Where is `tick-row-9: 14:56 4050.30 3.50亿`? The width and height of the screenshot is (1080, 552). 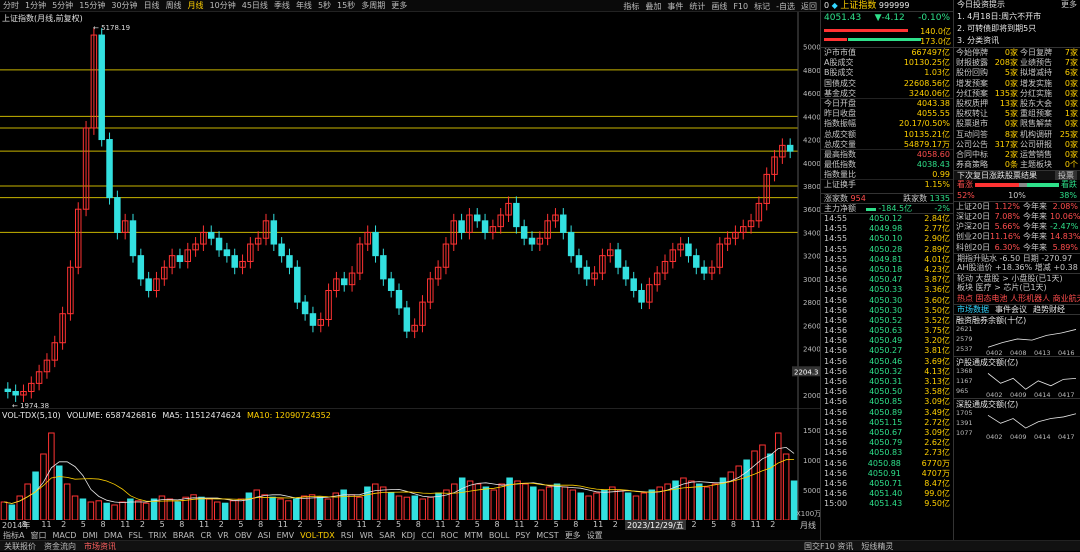
tick-row-9: 14:56 4050.30 3.50亿 is located at coordinates (887, 311).